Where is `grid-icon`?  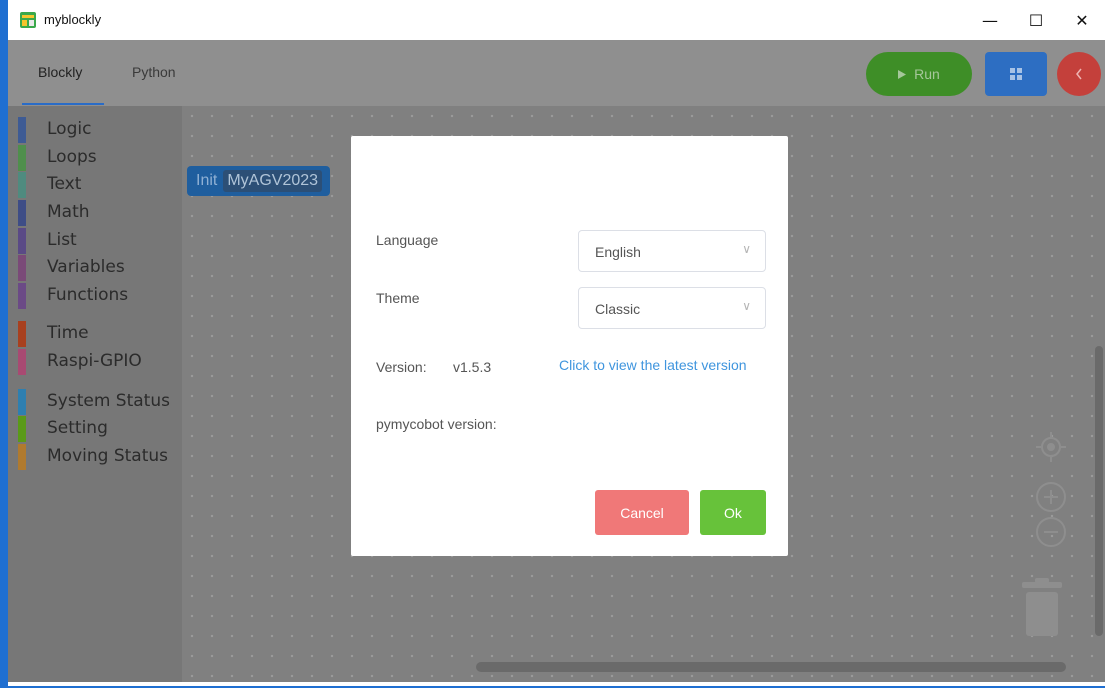
grid-icon is located at coordinates (1016, 74).